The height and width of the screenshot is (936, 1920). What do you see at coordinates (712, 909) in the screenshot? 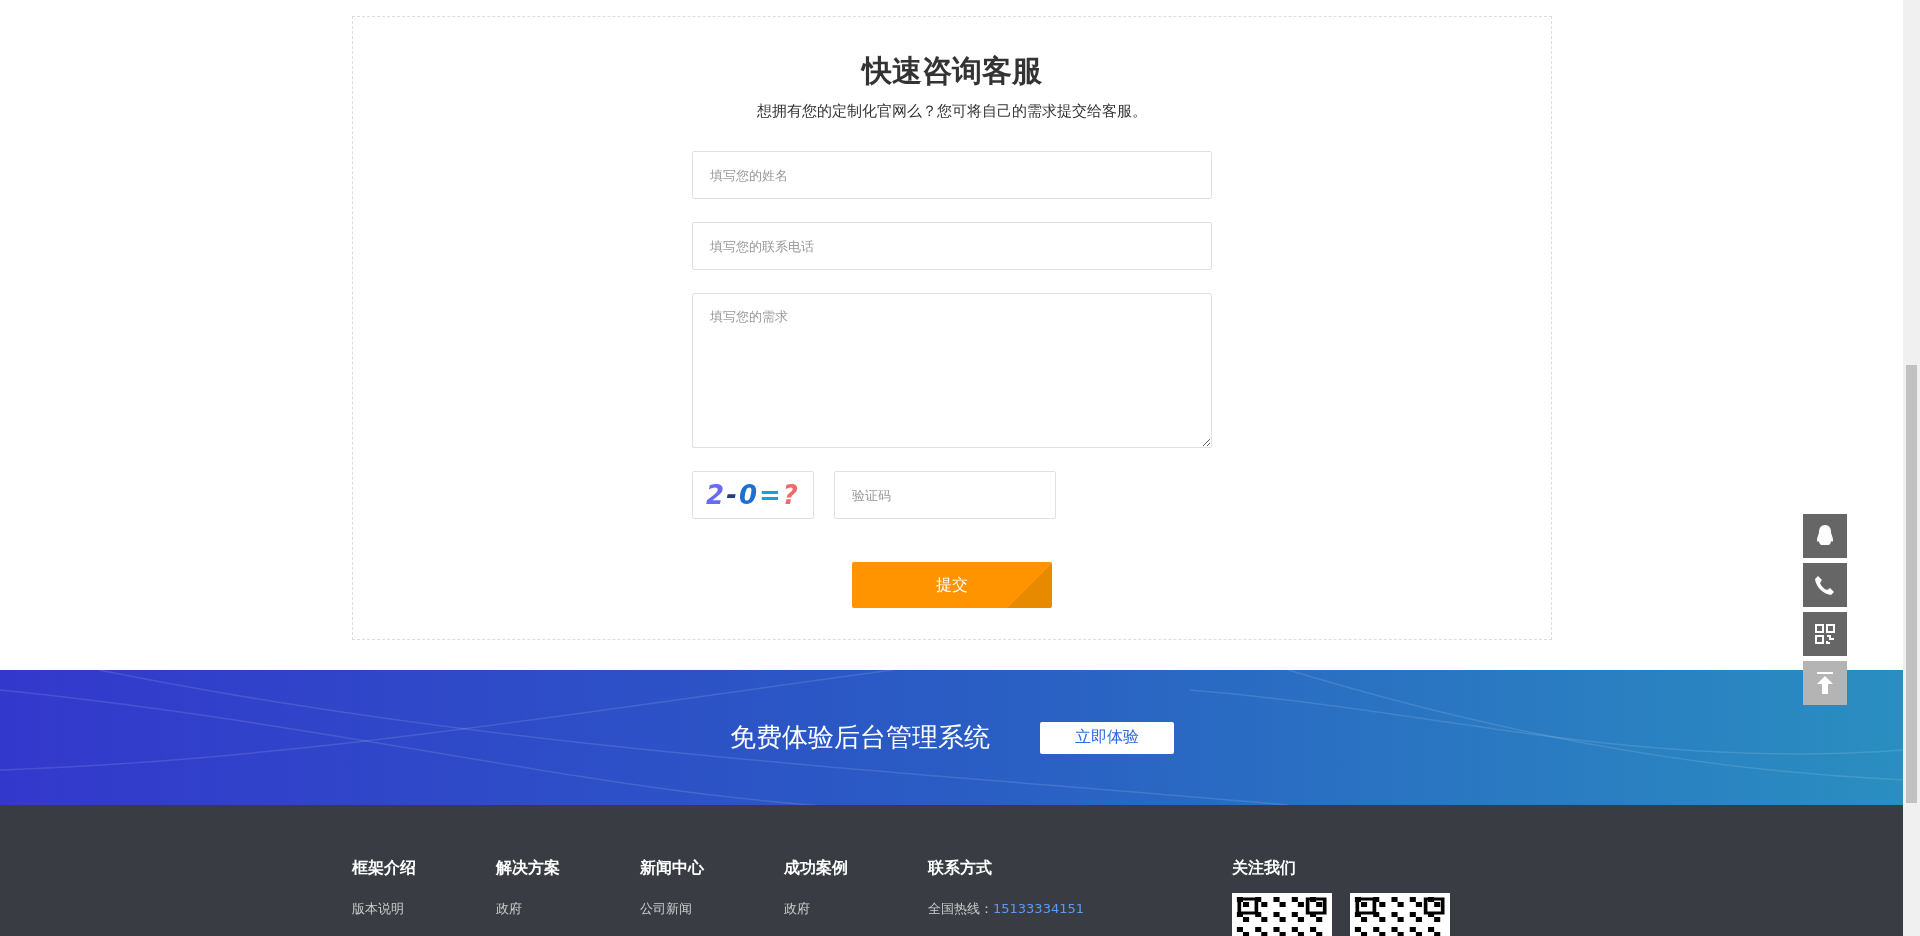
I see `footer-link: 公司新闻` at bounding box center [712, 909].